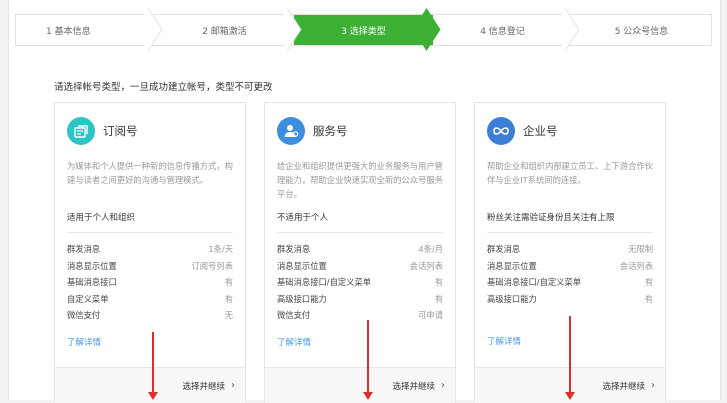 This screenshot has width=727, height=403. I want to click on card-description: 为媒体和个人提供一种新的信息传播方式，构建与读者之间更好的沟通与管理模式。, so click(150, 173).